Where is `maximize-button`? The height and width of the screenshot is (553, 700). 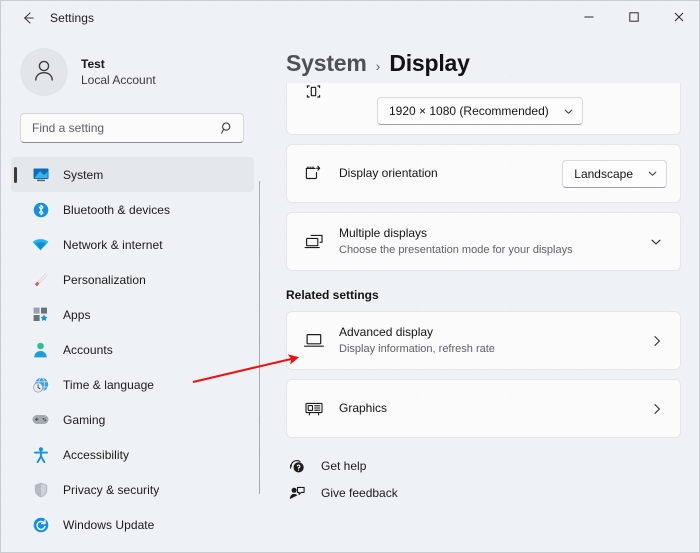
maximize-button is located at coordinates (633, 17).